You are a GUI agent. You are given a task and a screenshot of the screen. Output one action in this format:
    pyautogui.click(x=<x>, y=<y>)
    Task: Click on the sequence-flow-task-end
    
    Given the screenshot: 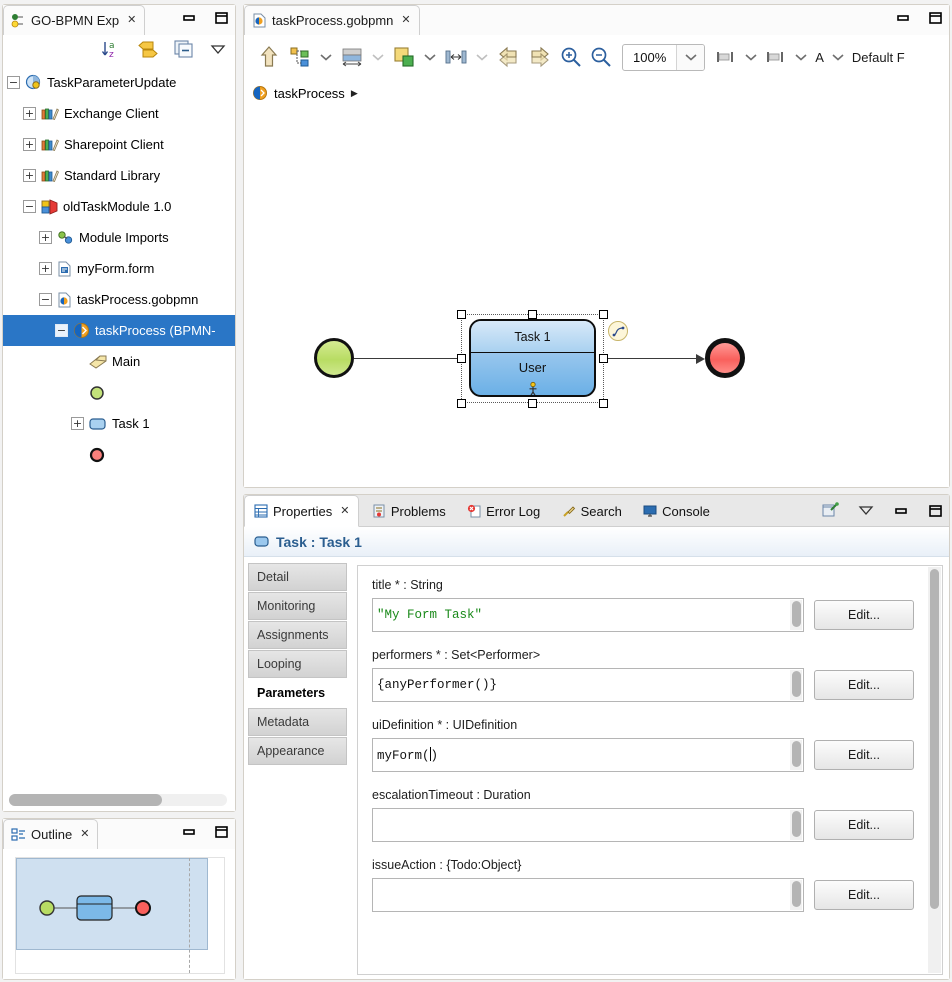 What is the action you would take?
    pyautogui.click(x=650, y=358)
    